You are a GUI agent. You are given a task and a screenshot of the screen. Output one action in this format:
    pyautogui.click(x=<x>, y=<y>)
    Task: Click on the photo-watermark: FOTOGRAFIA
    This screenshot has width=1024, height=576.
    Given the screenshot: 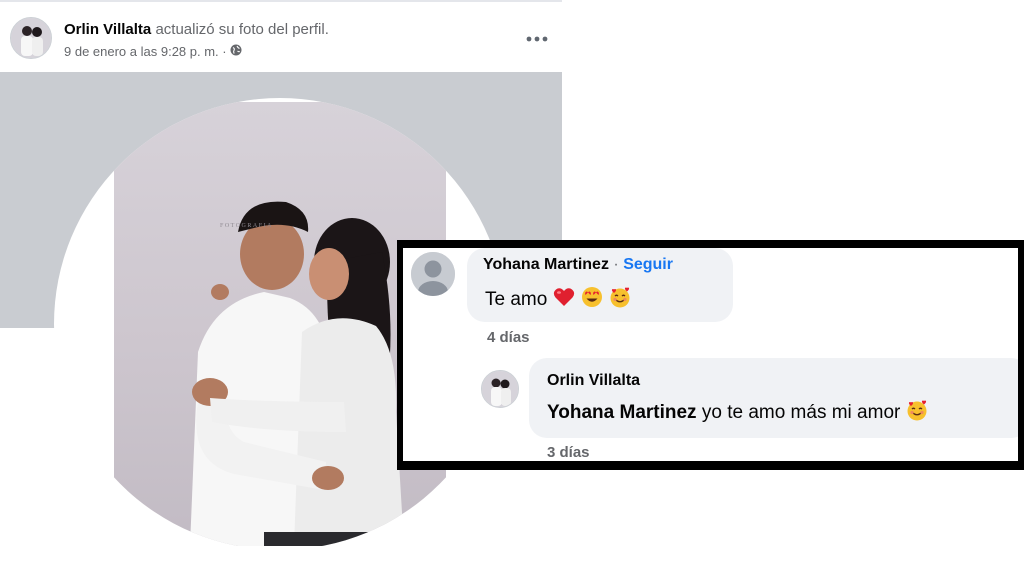 What is the action you would take?
    pyautogui.click(x=246, y=226)
    